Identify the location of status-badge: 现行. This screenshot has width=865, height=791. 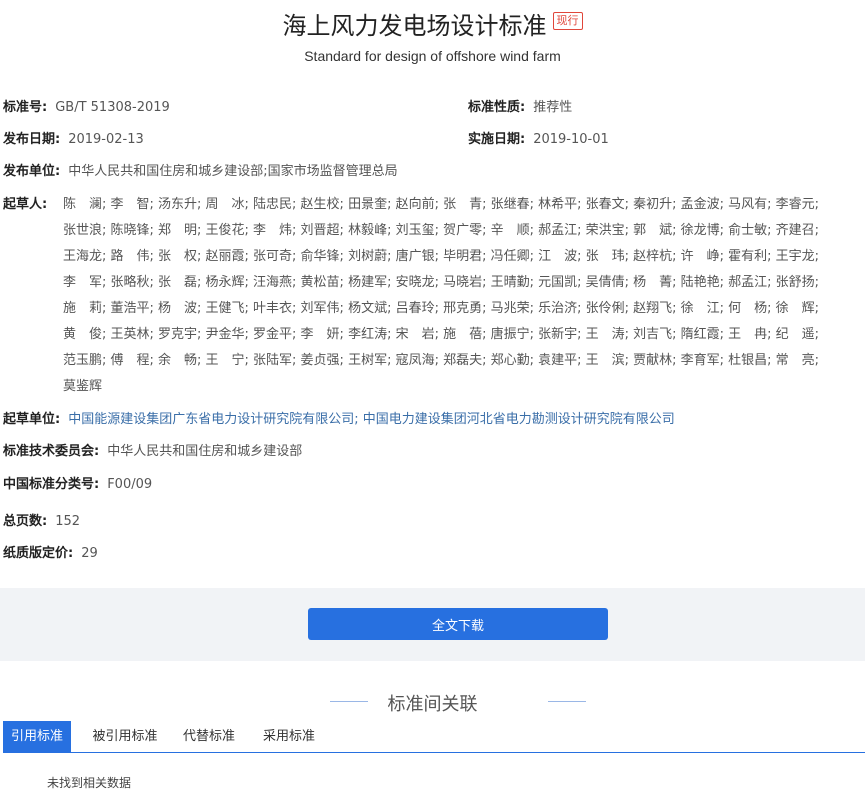
(567, 20).